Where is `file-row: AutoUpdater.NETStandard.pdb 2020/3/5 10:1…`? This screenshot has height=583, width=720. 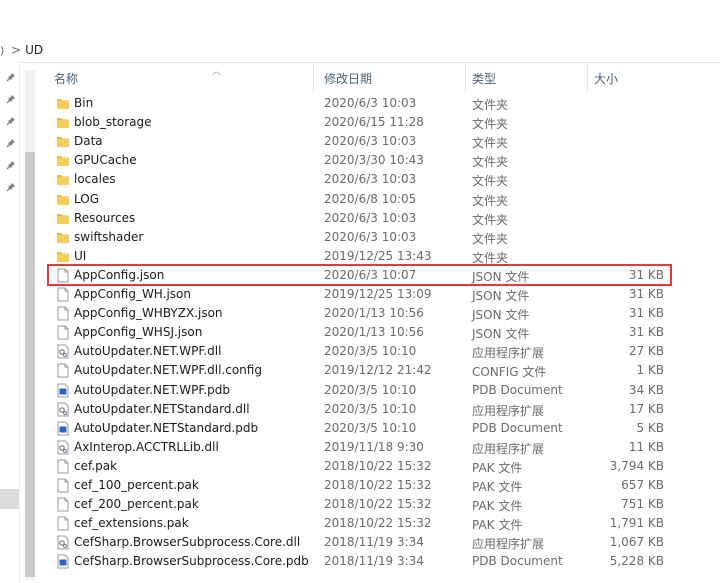 file-row: AutoUpdater.NETStandard.pdb 2020/3/5 10:1… is located at coordinates (378, 428).